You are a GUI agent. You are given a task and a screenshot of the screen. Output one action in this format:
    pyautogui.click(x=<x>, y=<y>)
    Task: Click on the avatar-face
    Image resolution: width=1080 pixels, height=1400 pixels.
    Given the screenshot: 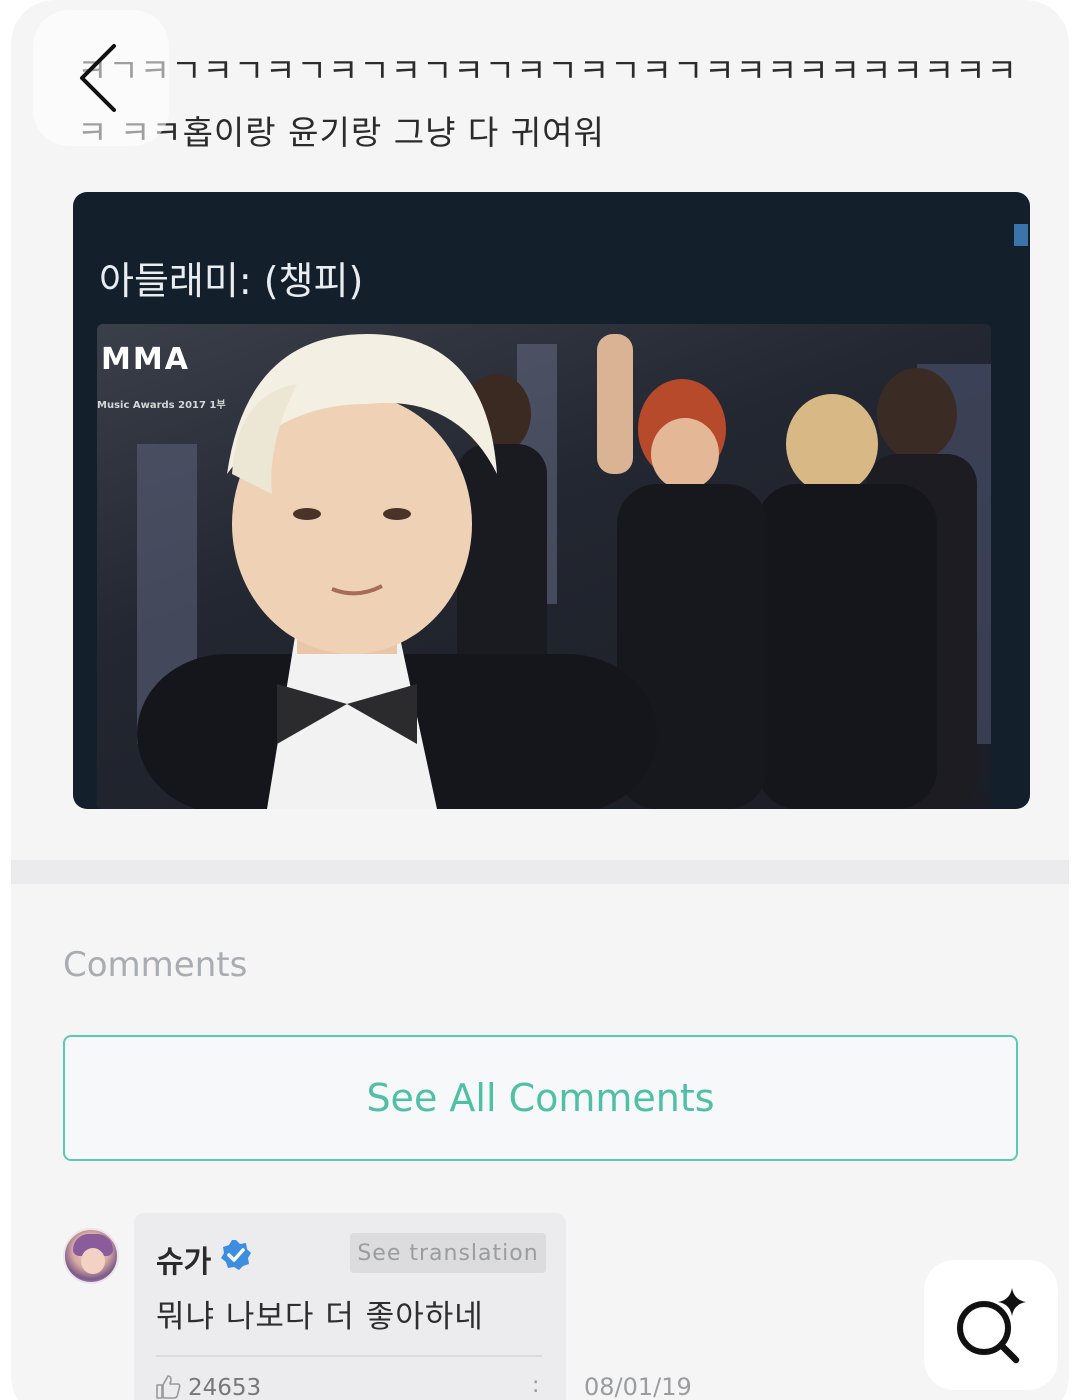 What is the action you would take?
    pyautogui.click(x=93, y=1261)
    